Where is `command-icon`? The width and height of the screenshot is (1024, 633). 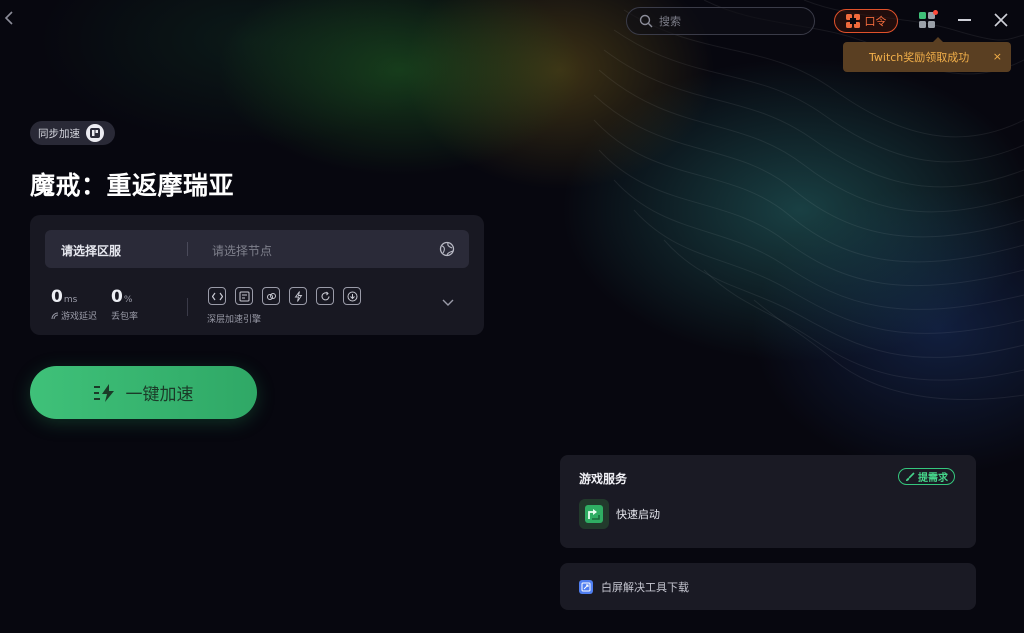
command-icon is located at coordinates (852, 21).